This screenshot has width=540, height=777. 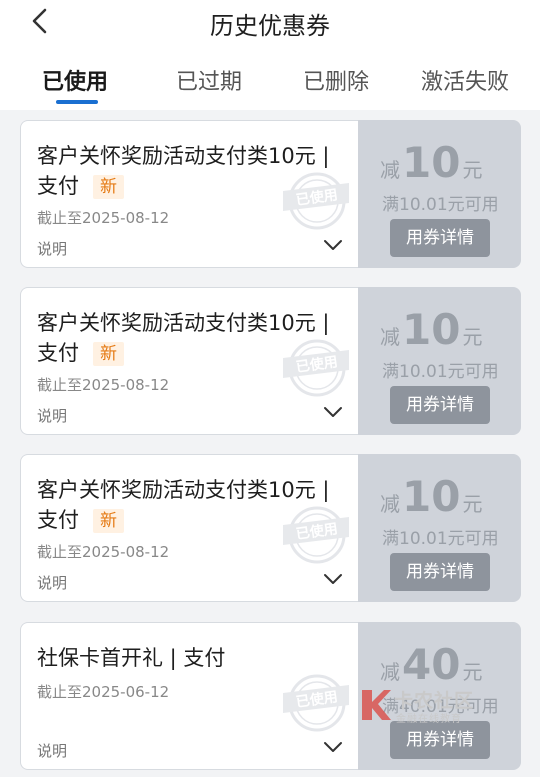 What do you see at coordinates (270, 78) in the screenshot?
I see `tab-bar: 已使用 已过期 已删除 激活失败` at bounding box center [270, 78].